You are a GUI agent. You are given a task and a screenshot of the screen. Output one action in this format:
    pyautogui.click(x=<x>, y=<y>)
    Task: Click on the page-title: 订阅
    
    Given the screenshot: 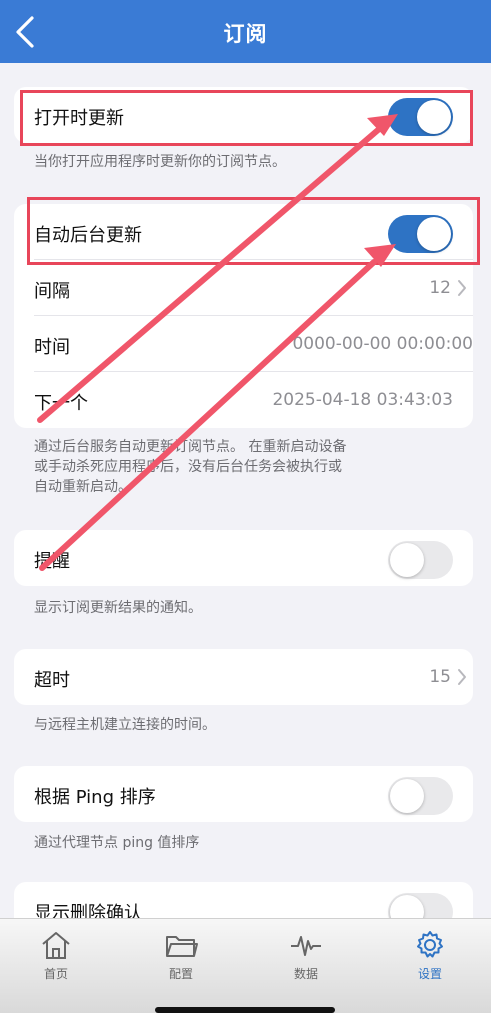 What is the action you would take?
    pyautogui.click(x=245, y=34)
    